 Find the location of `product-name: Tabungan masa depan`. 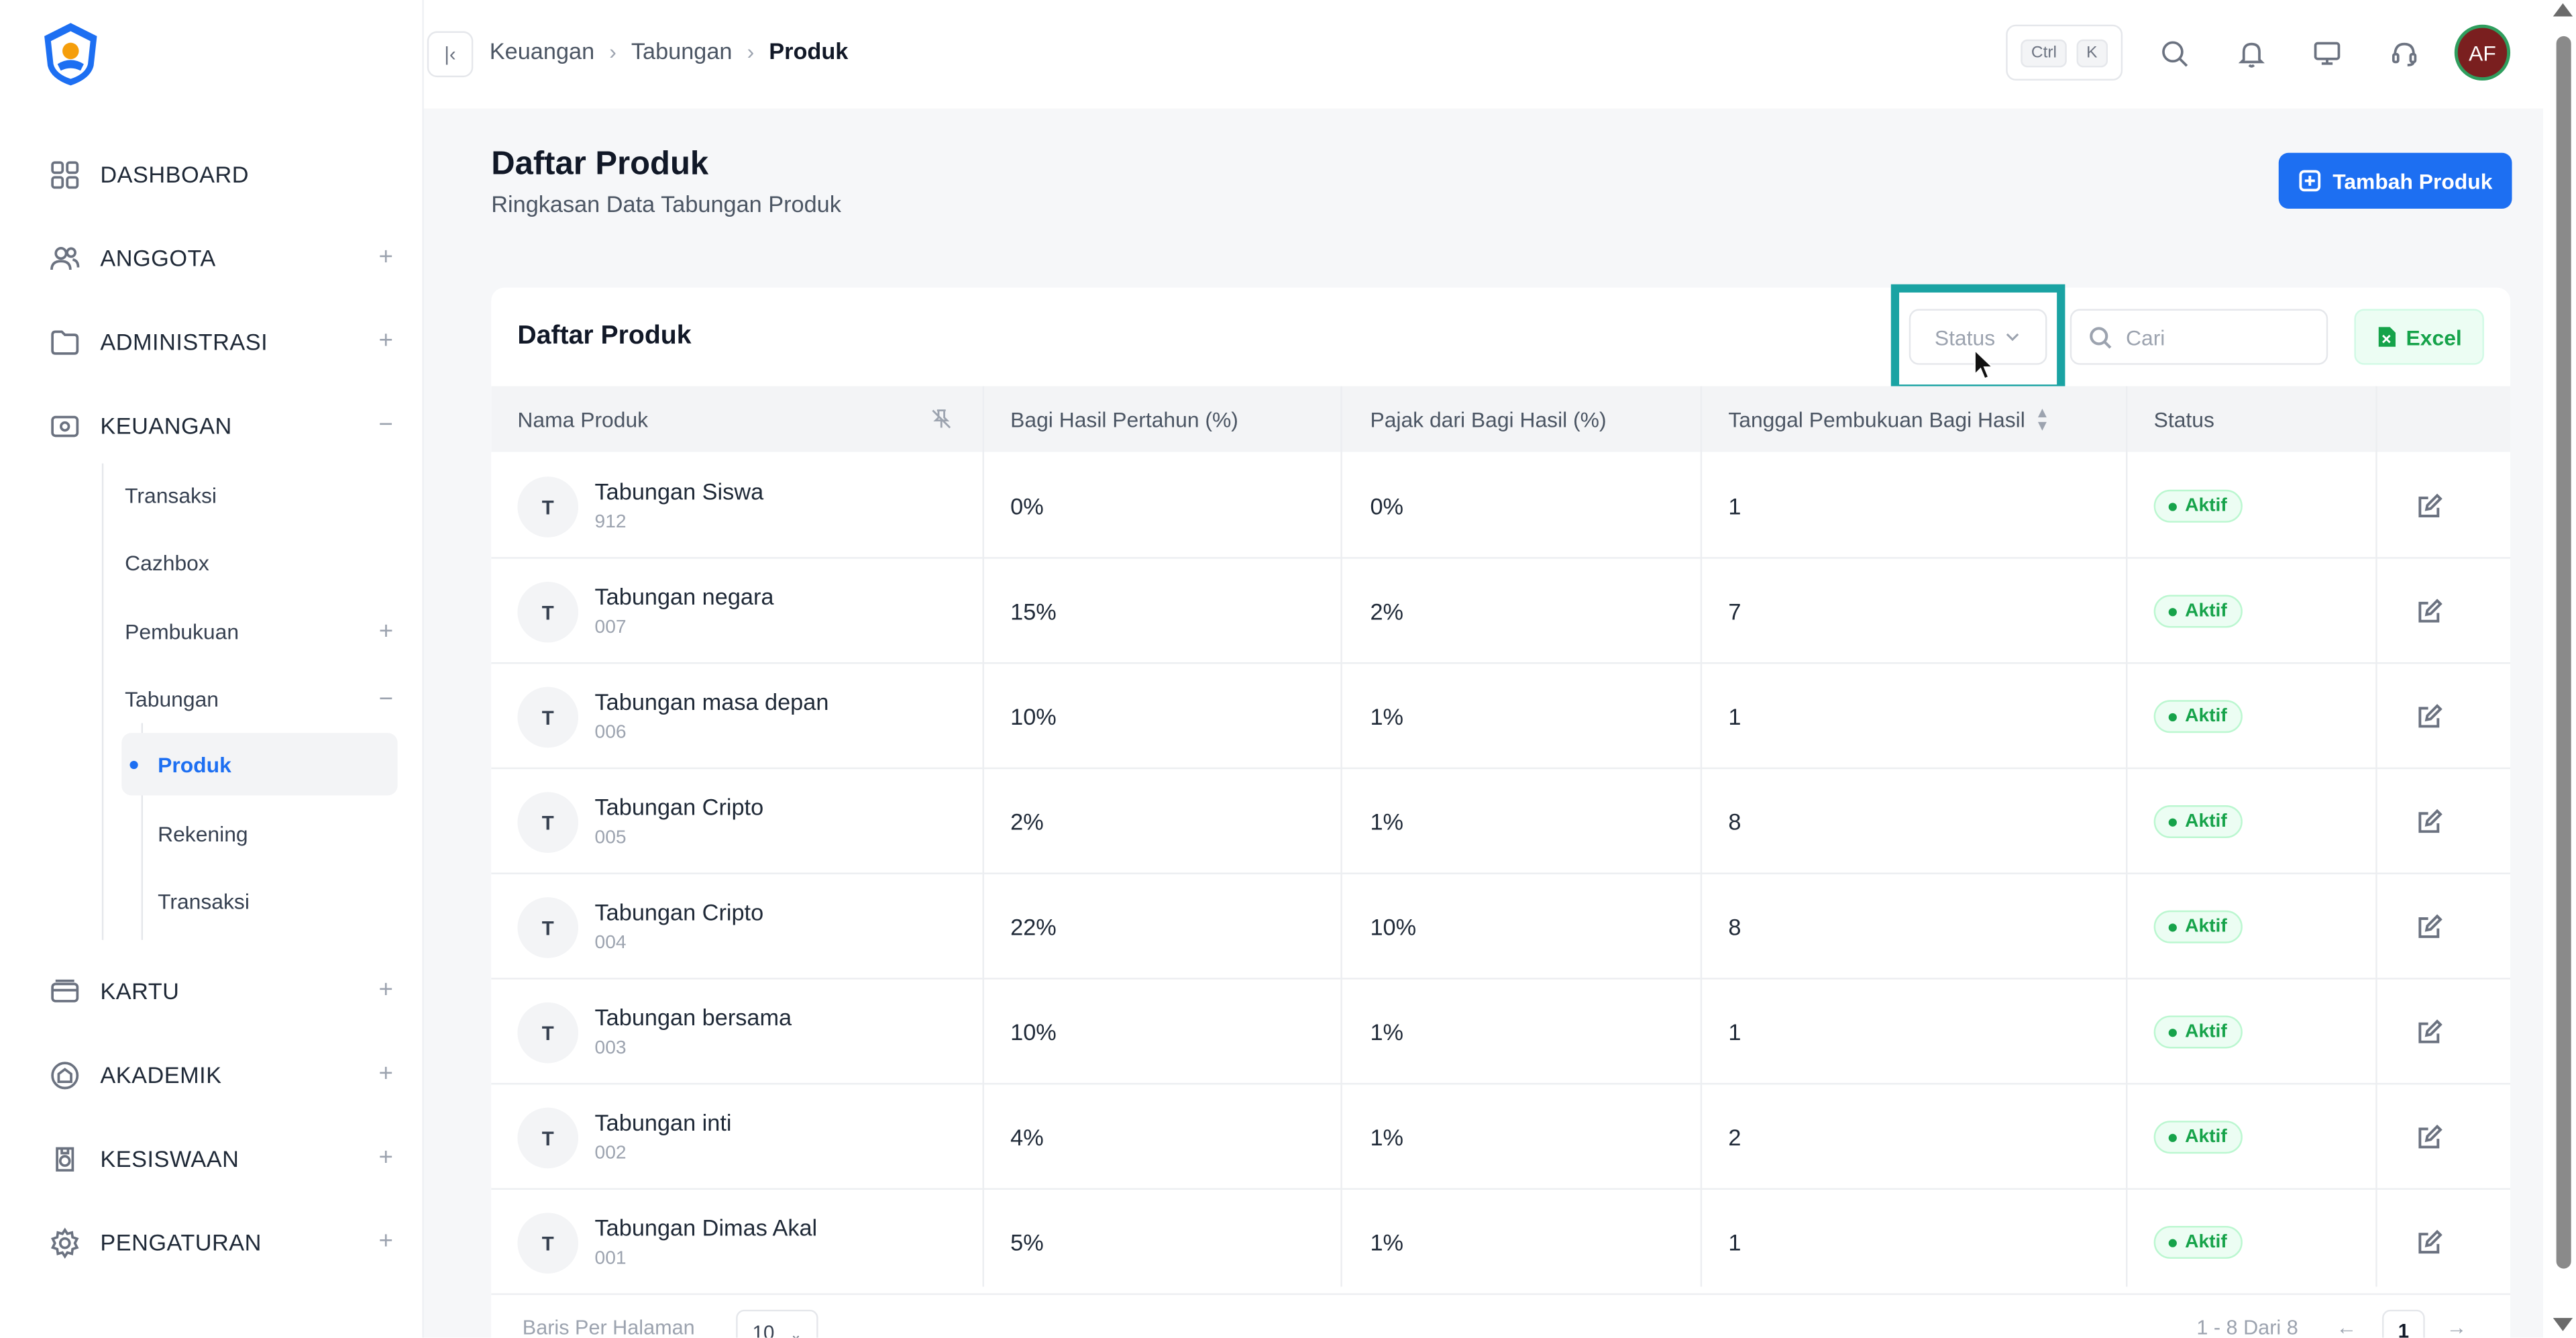

product-name: Tabungan masa depan is located at coordinates (711, 701).